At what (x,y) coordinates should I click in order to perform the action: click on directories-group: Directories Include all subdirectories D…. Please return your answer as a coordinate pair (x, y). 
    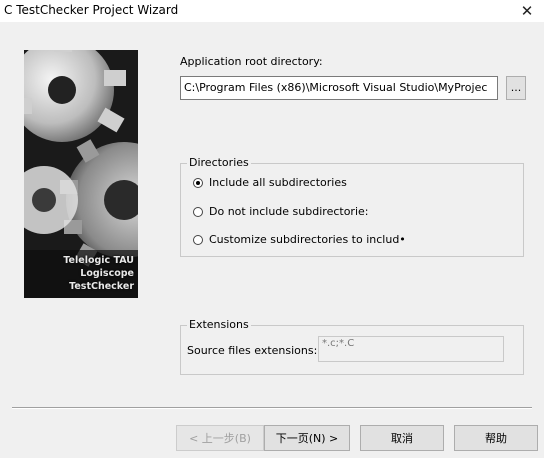
    Looking at the image, I should click on (352, 206).